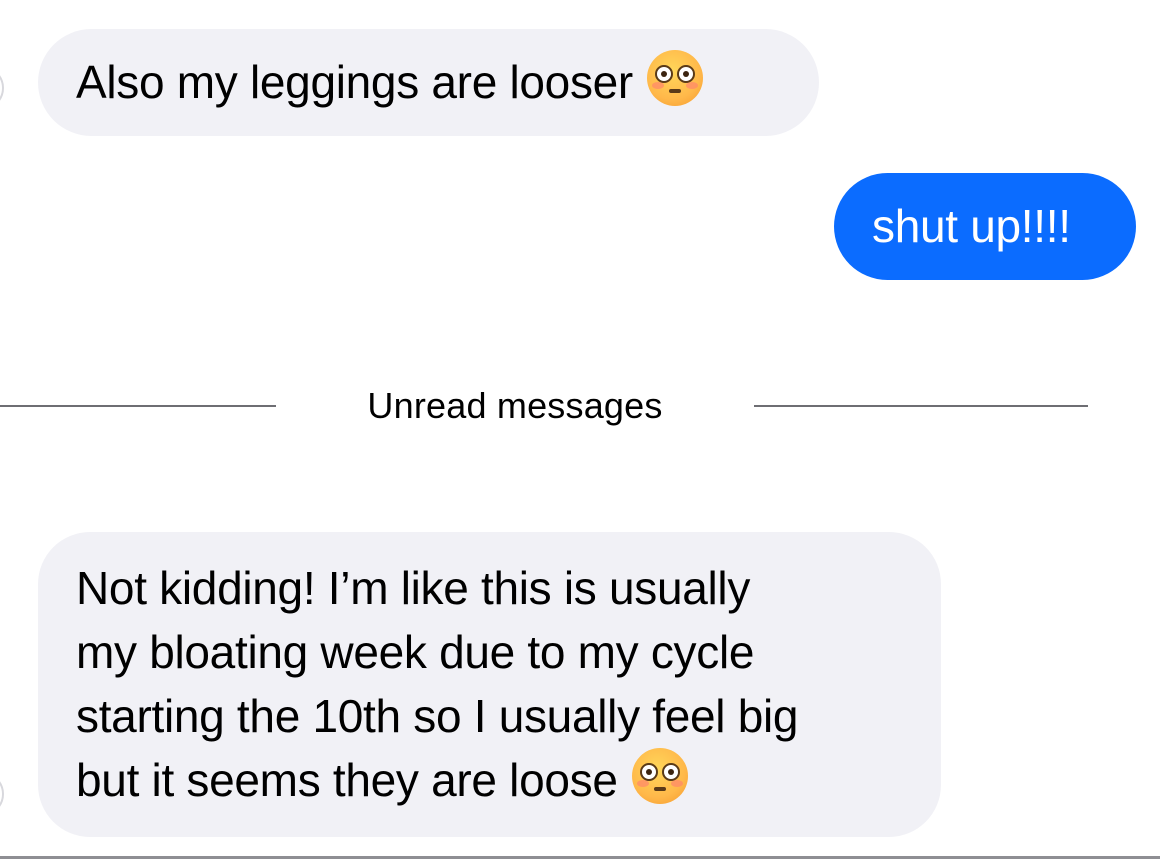  I want to click on bottom-divider, so click(580, 857).